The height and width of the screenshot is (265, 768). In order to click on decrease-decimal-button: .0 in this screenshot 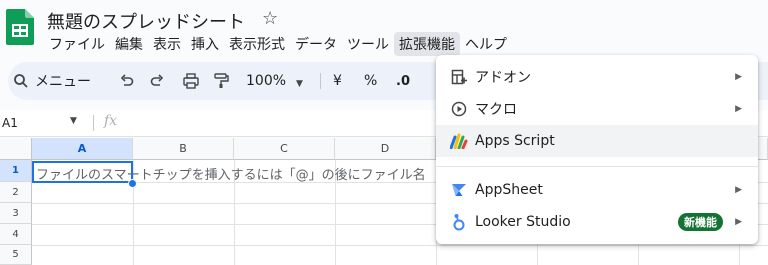, I will do `click(403, 81)`.